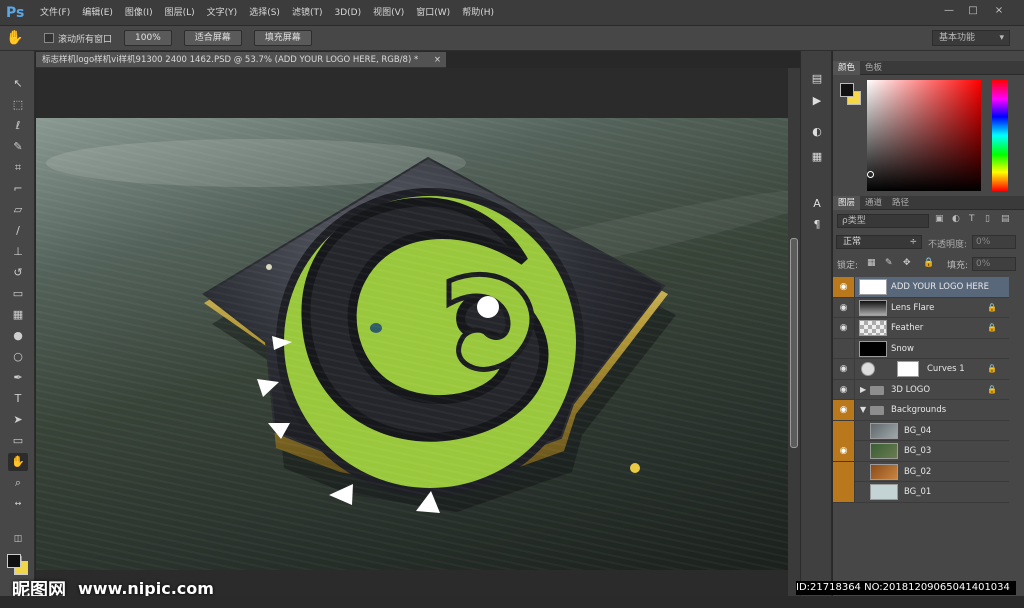  What do you see at coordinates (921, 369) in the screenshot?
I see `layer-curves-1: ◉ Curves 1 🔒` at bounding box center [921, 369].